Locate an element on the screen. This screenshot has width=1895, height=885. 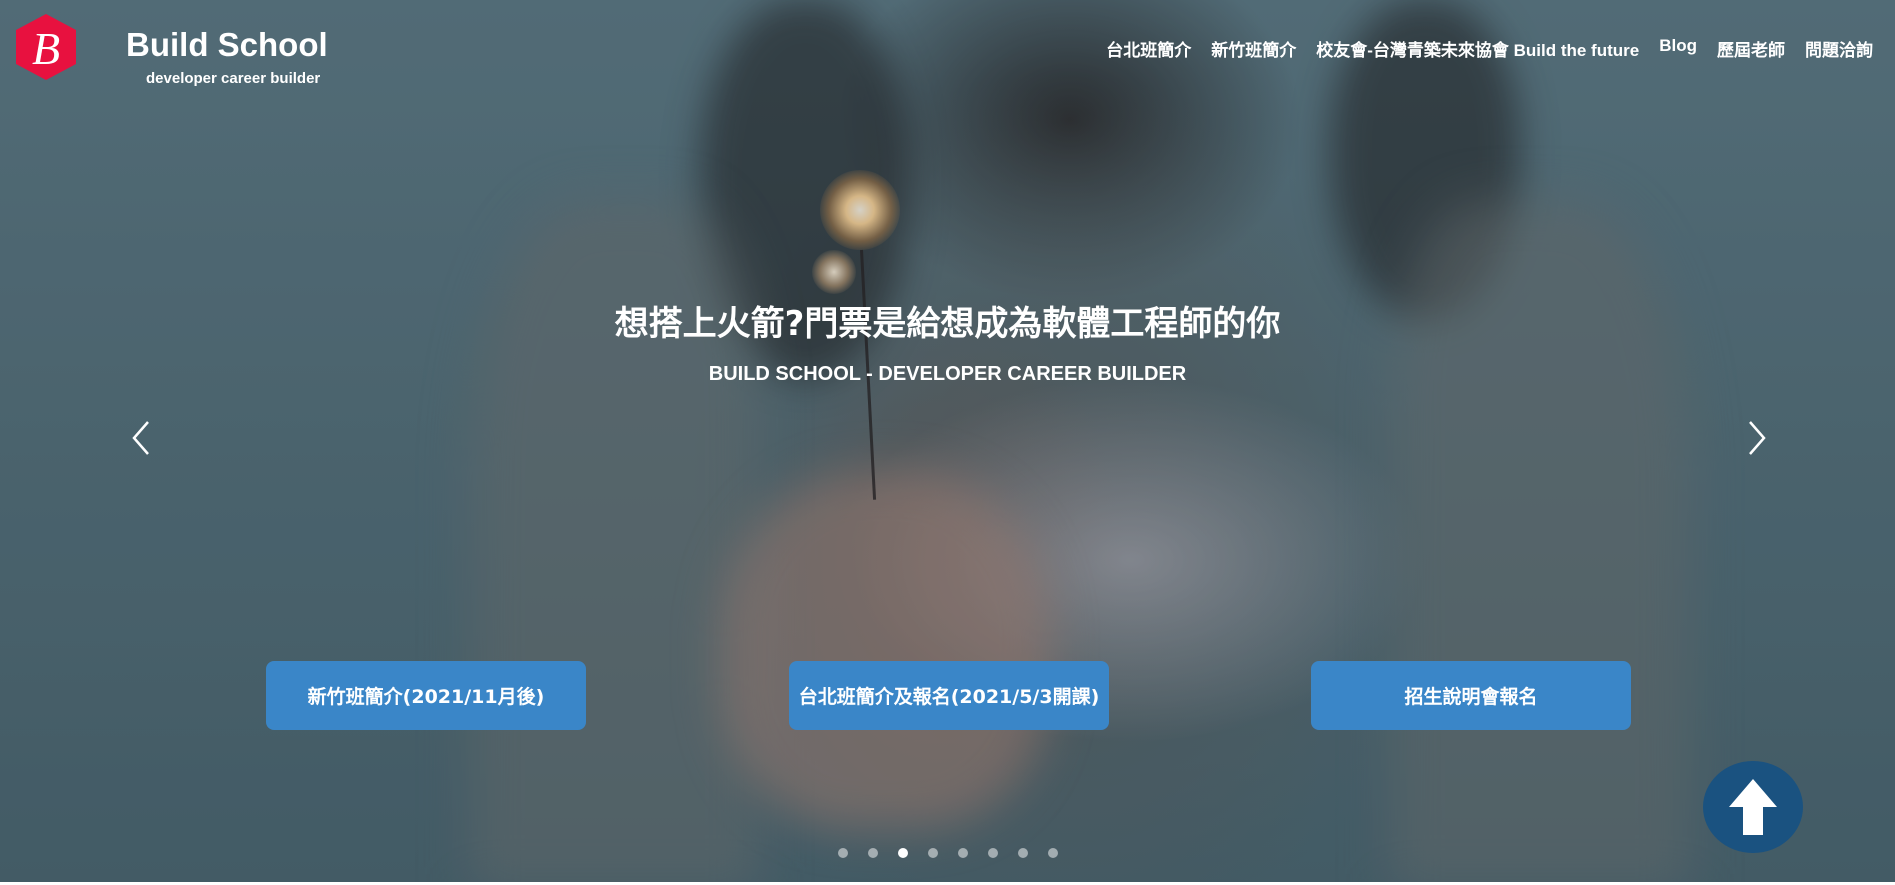
nav-teachers: 歷屆老師 is located at coordinates (1751, 48).